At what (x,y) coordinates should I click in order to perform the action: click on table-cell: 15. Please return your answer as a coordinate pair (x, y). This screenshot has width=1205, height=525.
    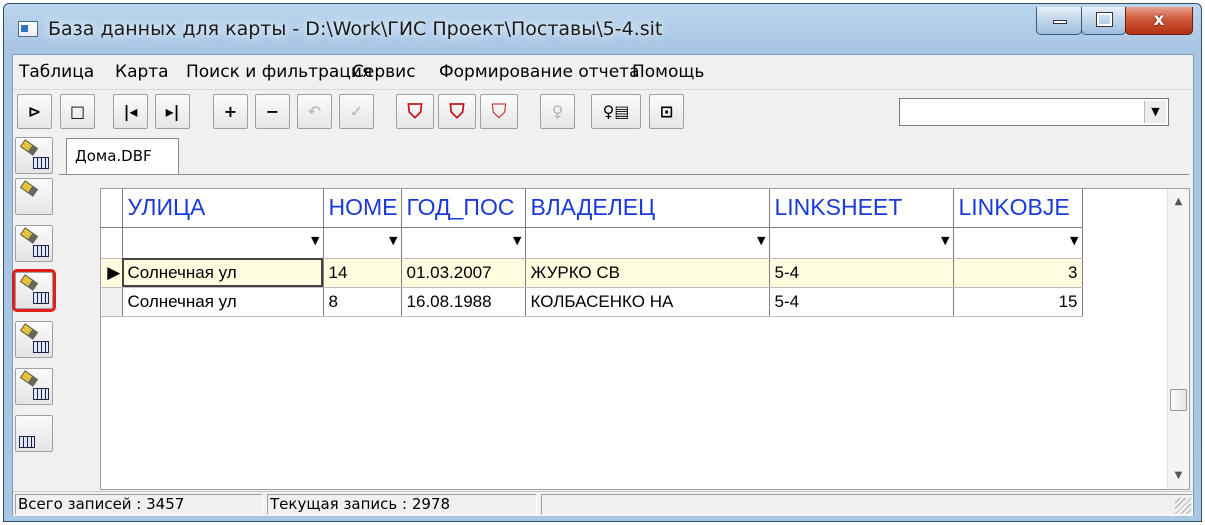
    Looking at the image, I should click on (1018, 302).